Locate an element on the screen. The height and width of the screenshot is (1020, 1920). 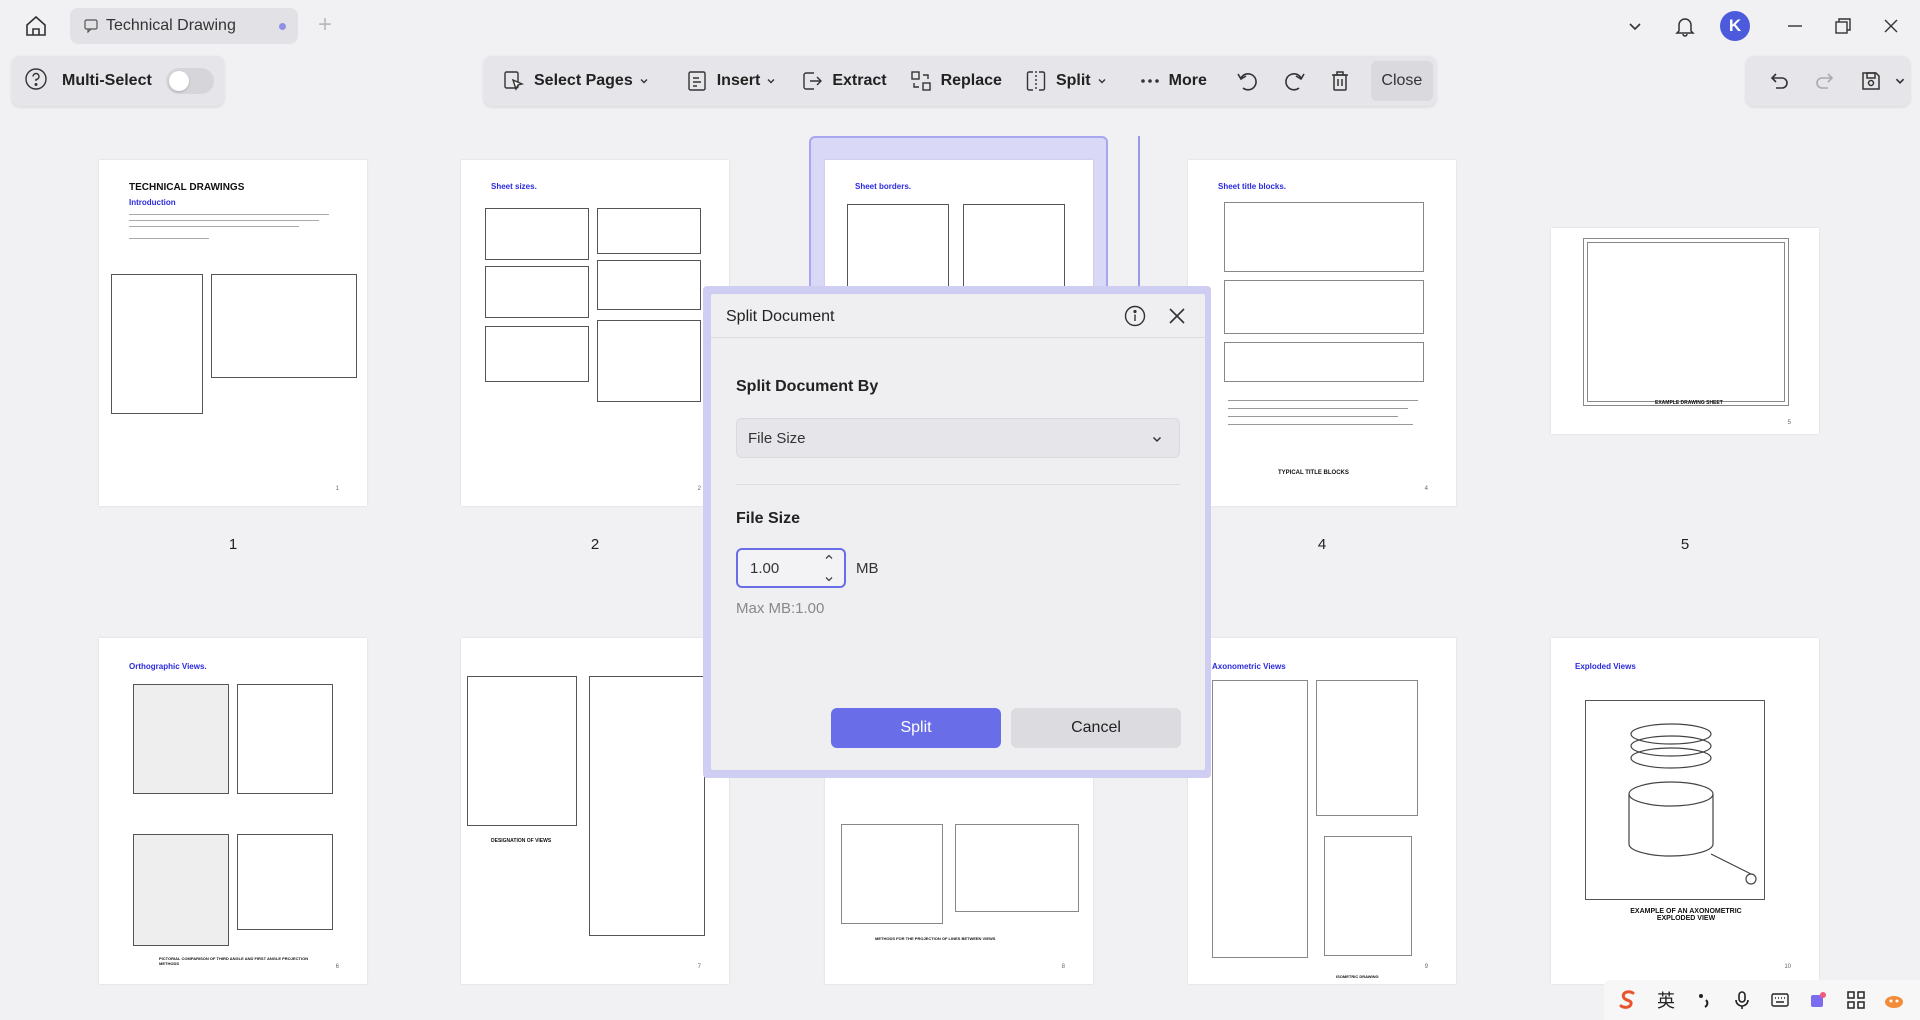
select-pages-button: Select Pages is located at coordinates (575, 81).